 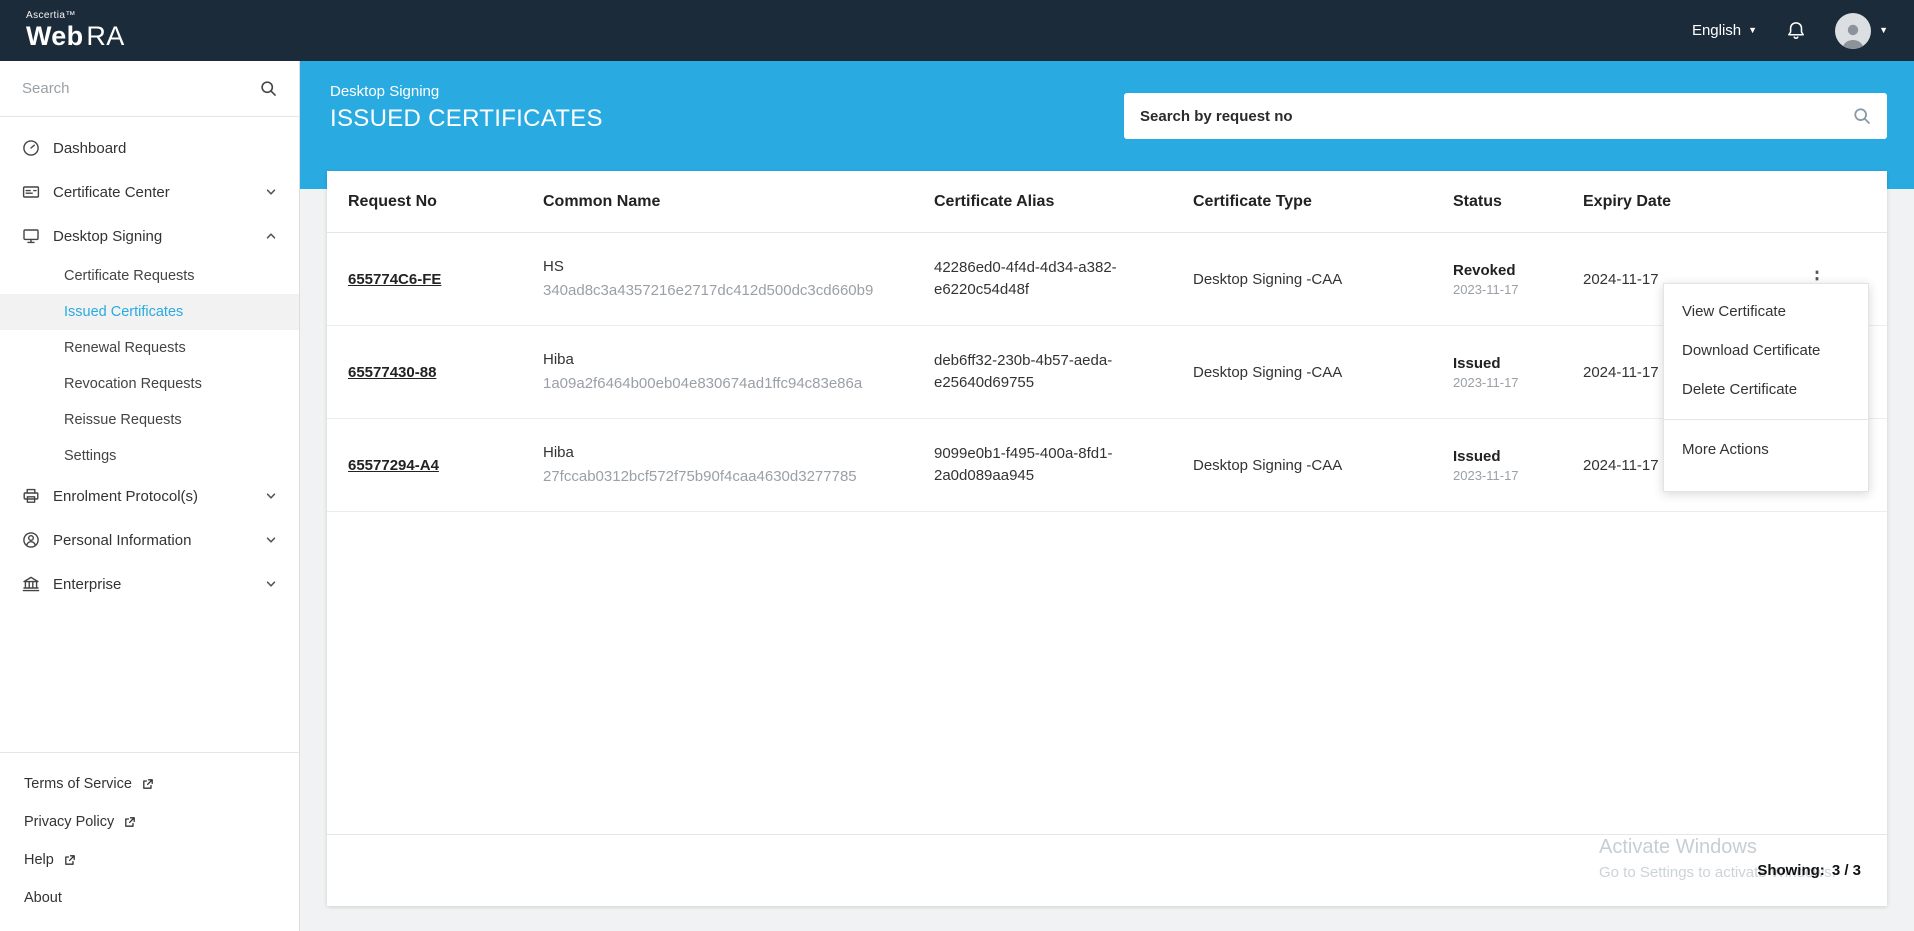 I want to click on sidebar-item-label: Enterprise, so click(x=87, y=584).